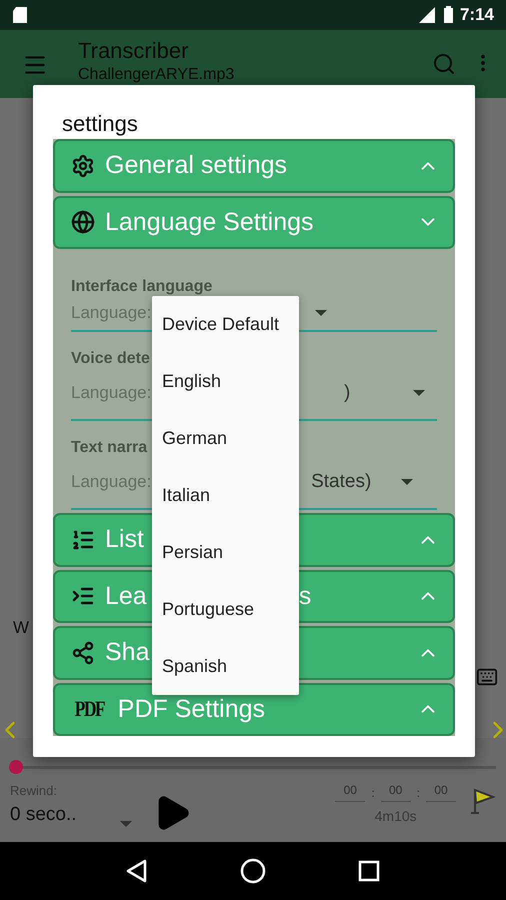  What do you see at coordinates (134, 51) in the screenshot?
I see `app-title: Transcriber` at bounding box center [134, 51].